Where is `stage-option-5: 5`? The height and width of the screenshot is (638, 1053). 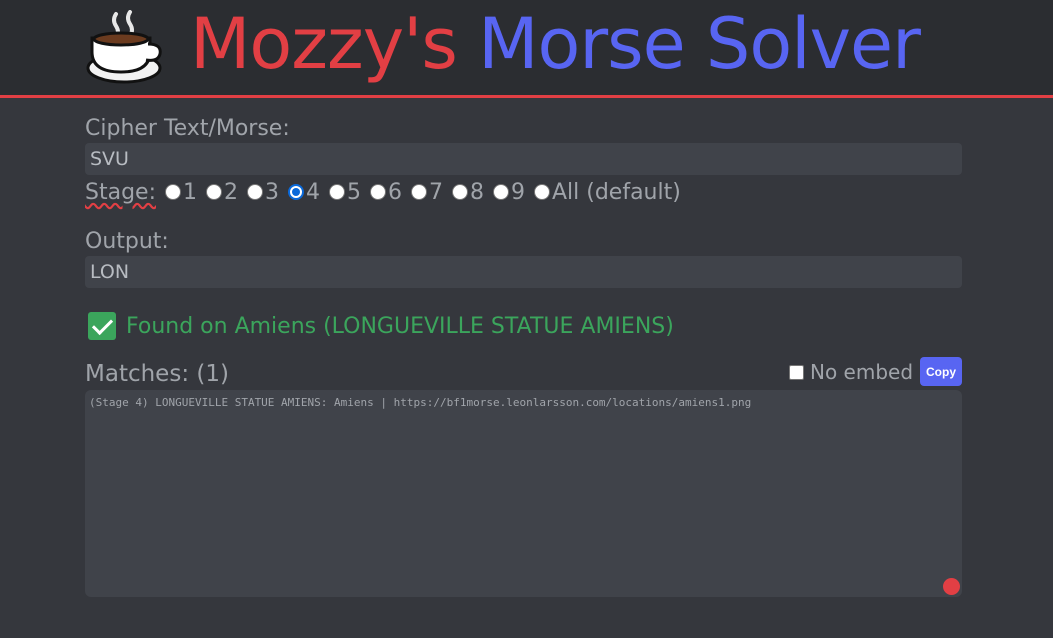 stage-option-5: 5 is located at coordinates (344, 192).